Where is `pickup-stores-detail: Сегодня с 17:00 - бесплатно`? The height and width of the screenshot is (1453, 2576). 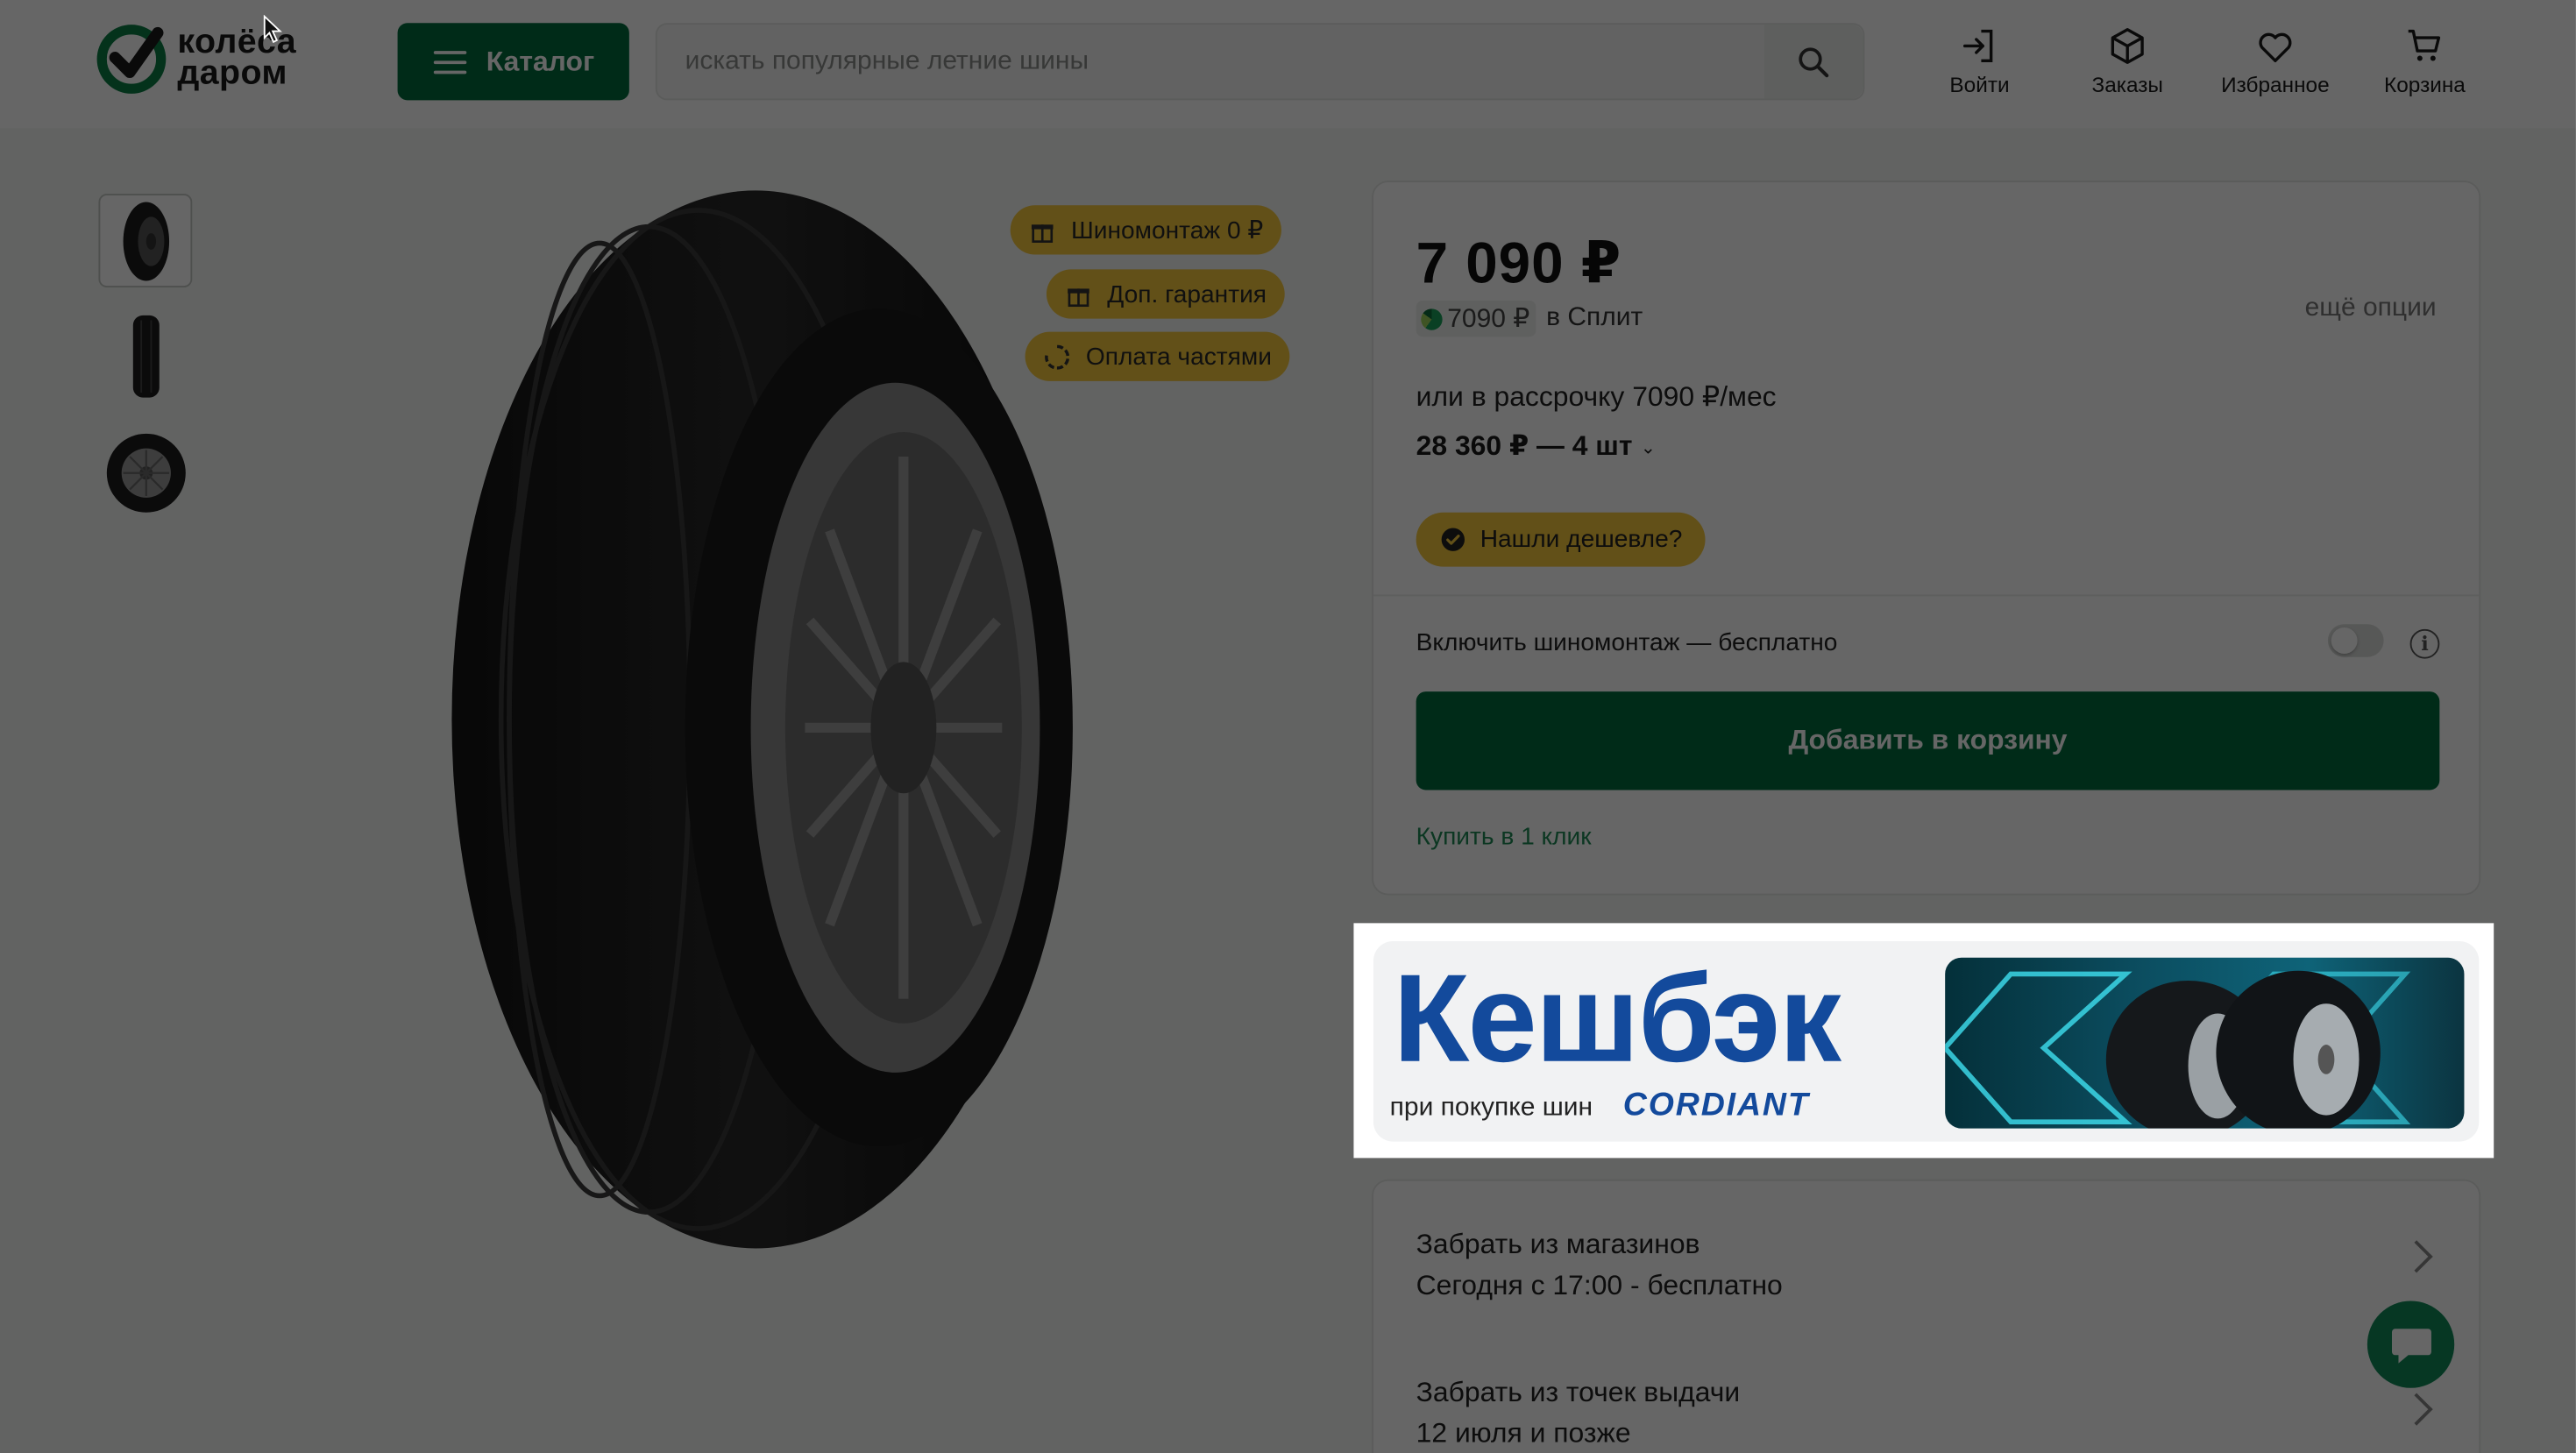 pickup-stores-detail: Сегодня с 17:00 - бесплатно is located at coordinates (1599, 1285).